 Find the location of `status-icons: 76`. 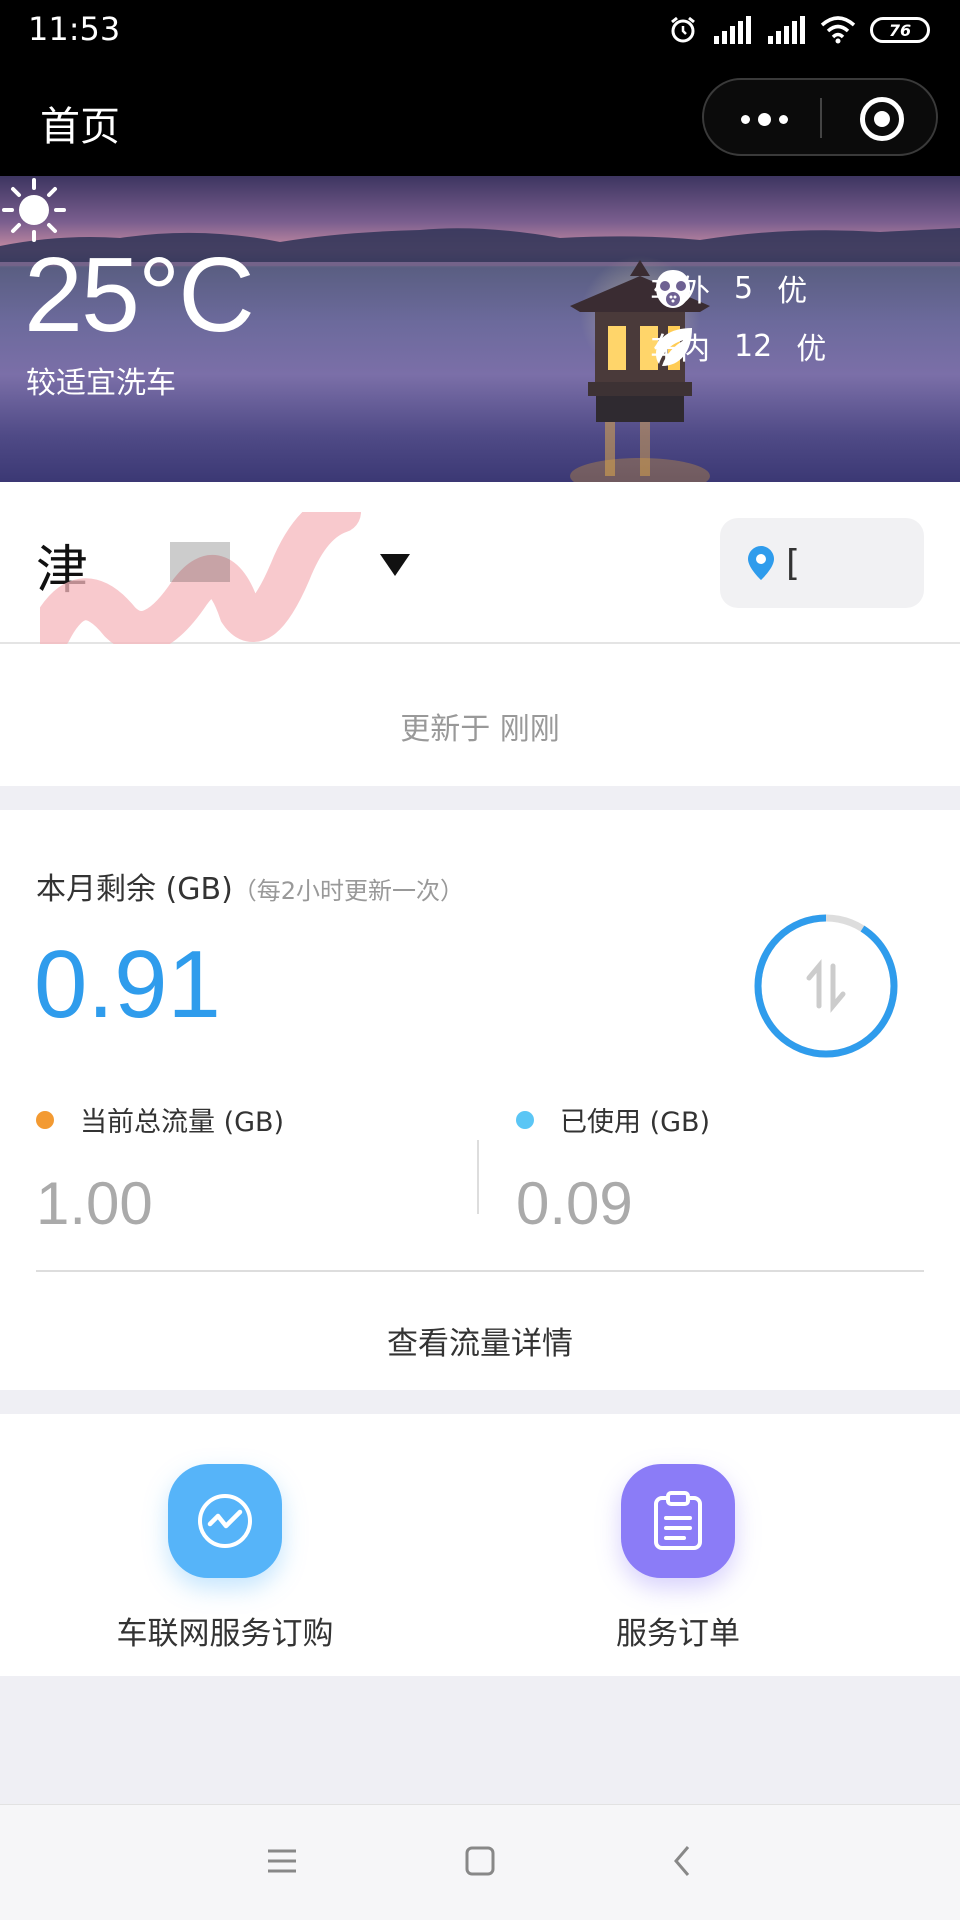

status-icons: 76 is located at coordinates (799, 30).